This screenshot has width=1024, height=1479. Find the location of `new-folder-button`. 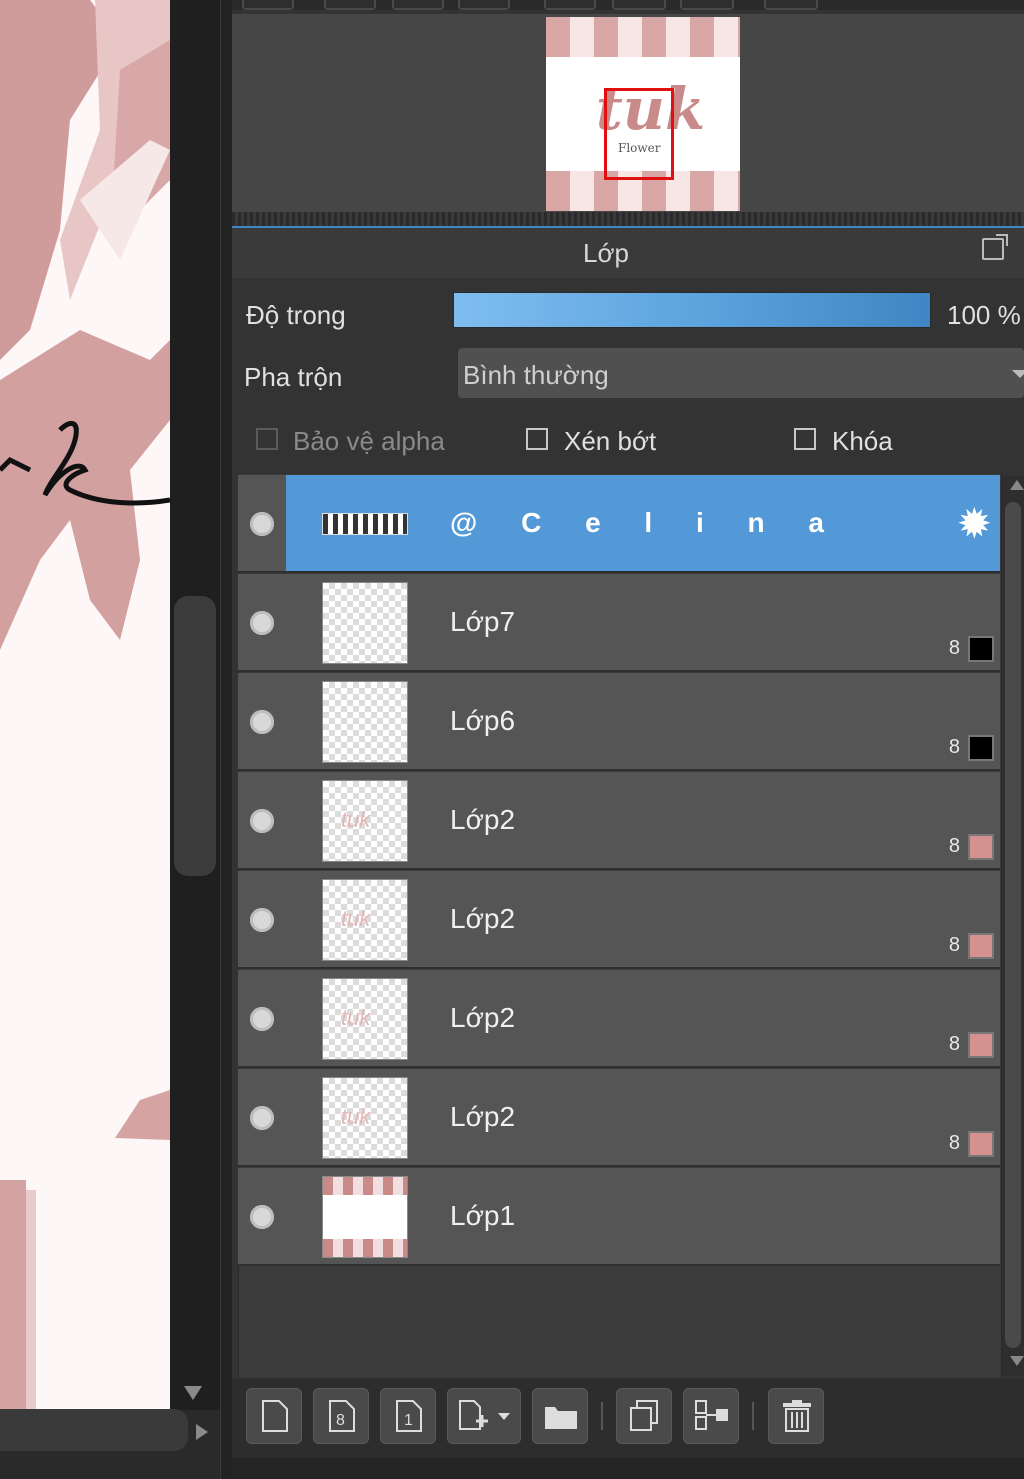

new-folder-button is located at coordinates (560, 1416).